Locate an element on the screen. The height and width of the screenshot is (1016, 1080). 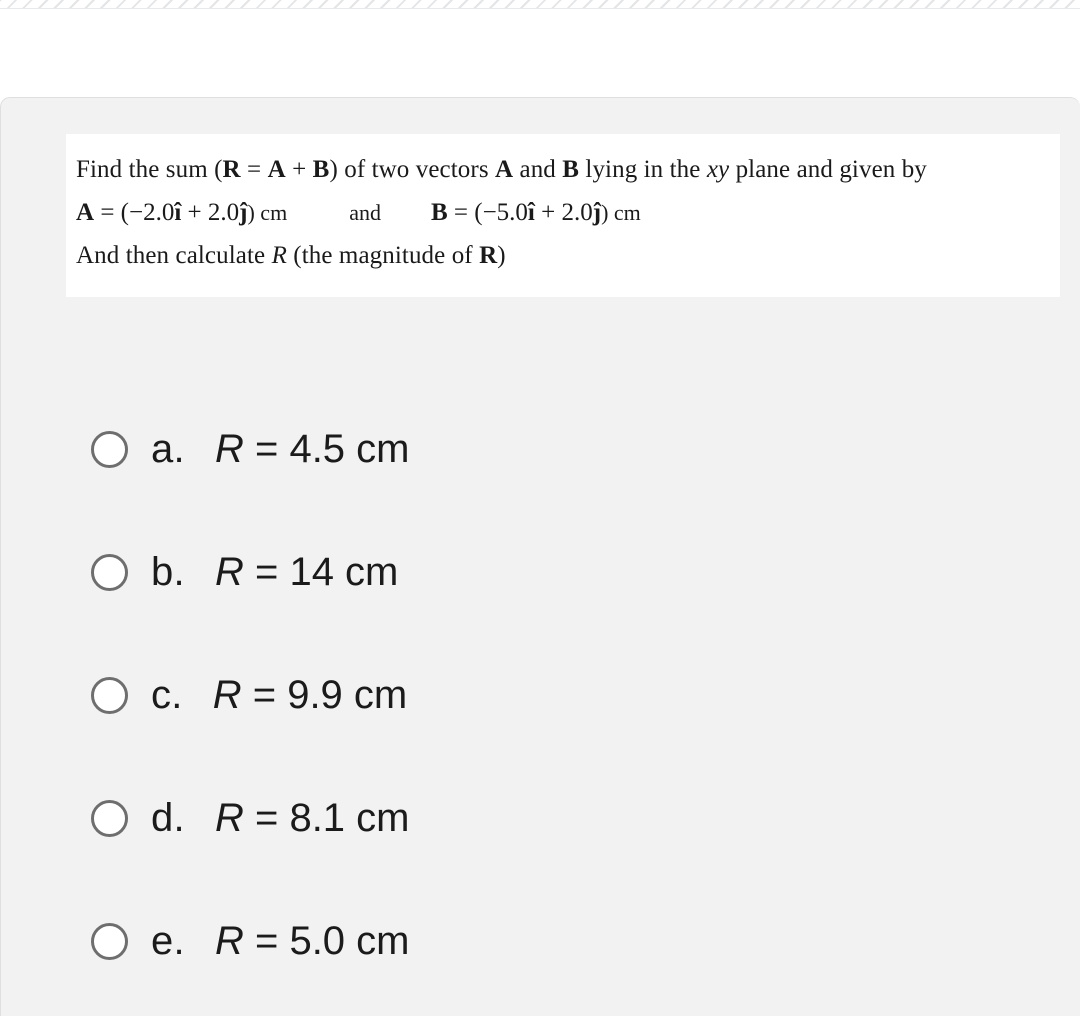
option-text-d: R = 8.1 cm is located at coordinates (312, 818).